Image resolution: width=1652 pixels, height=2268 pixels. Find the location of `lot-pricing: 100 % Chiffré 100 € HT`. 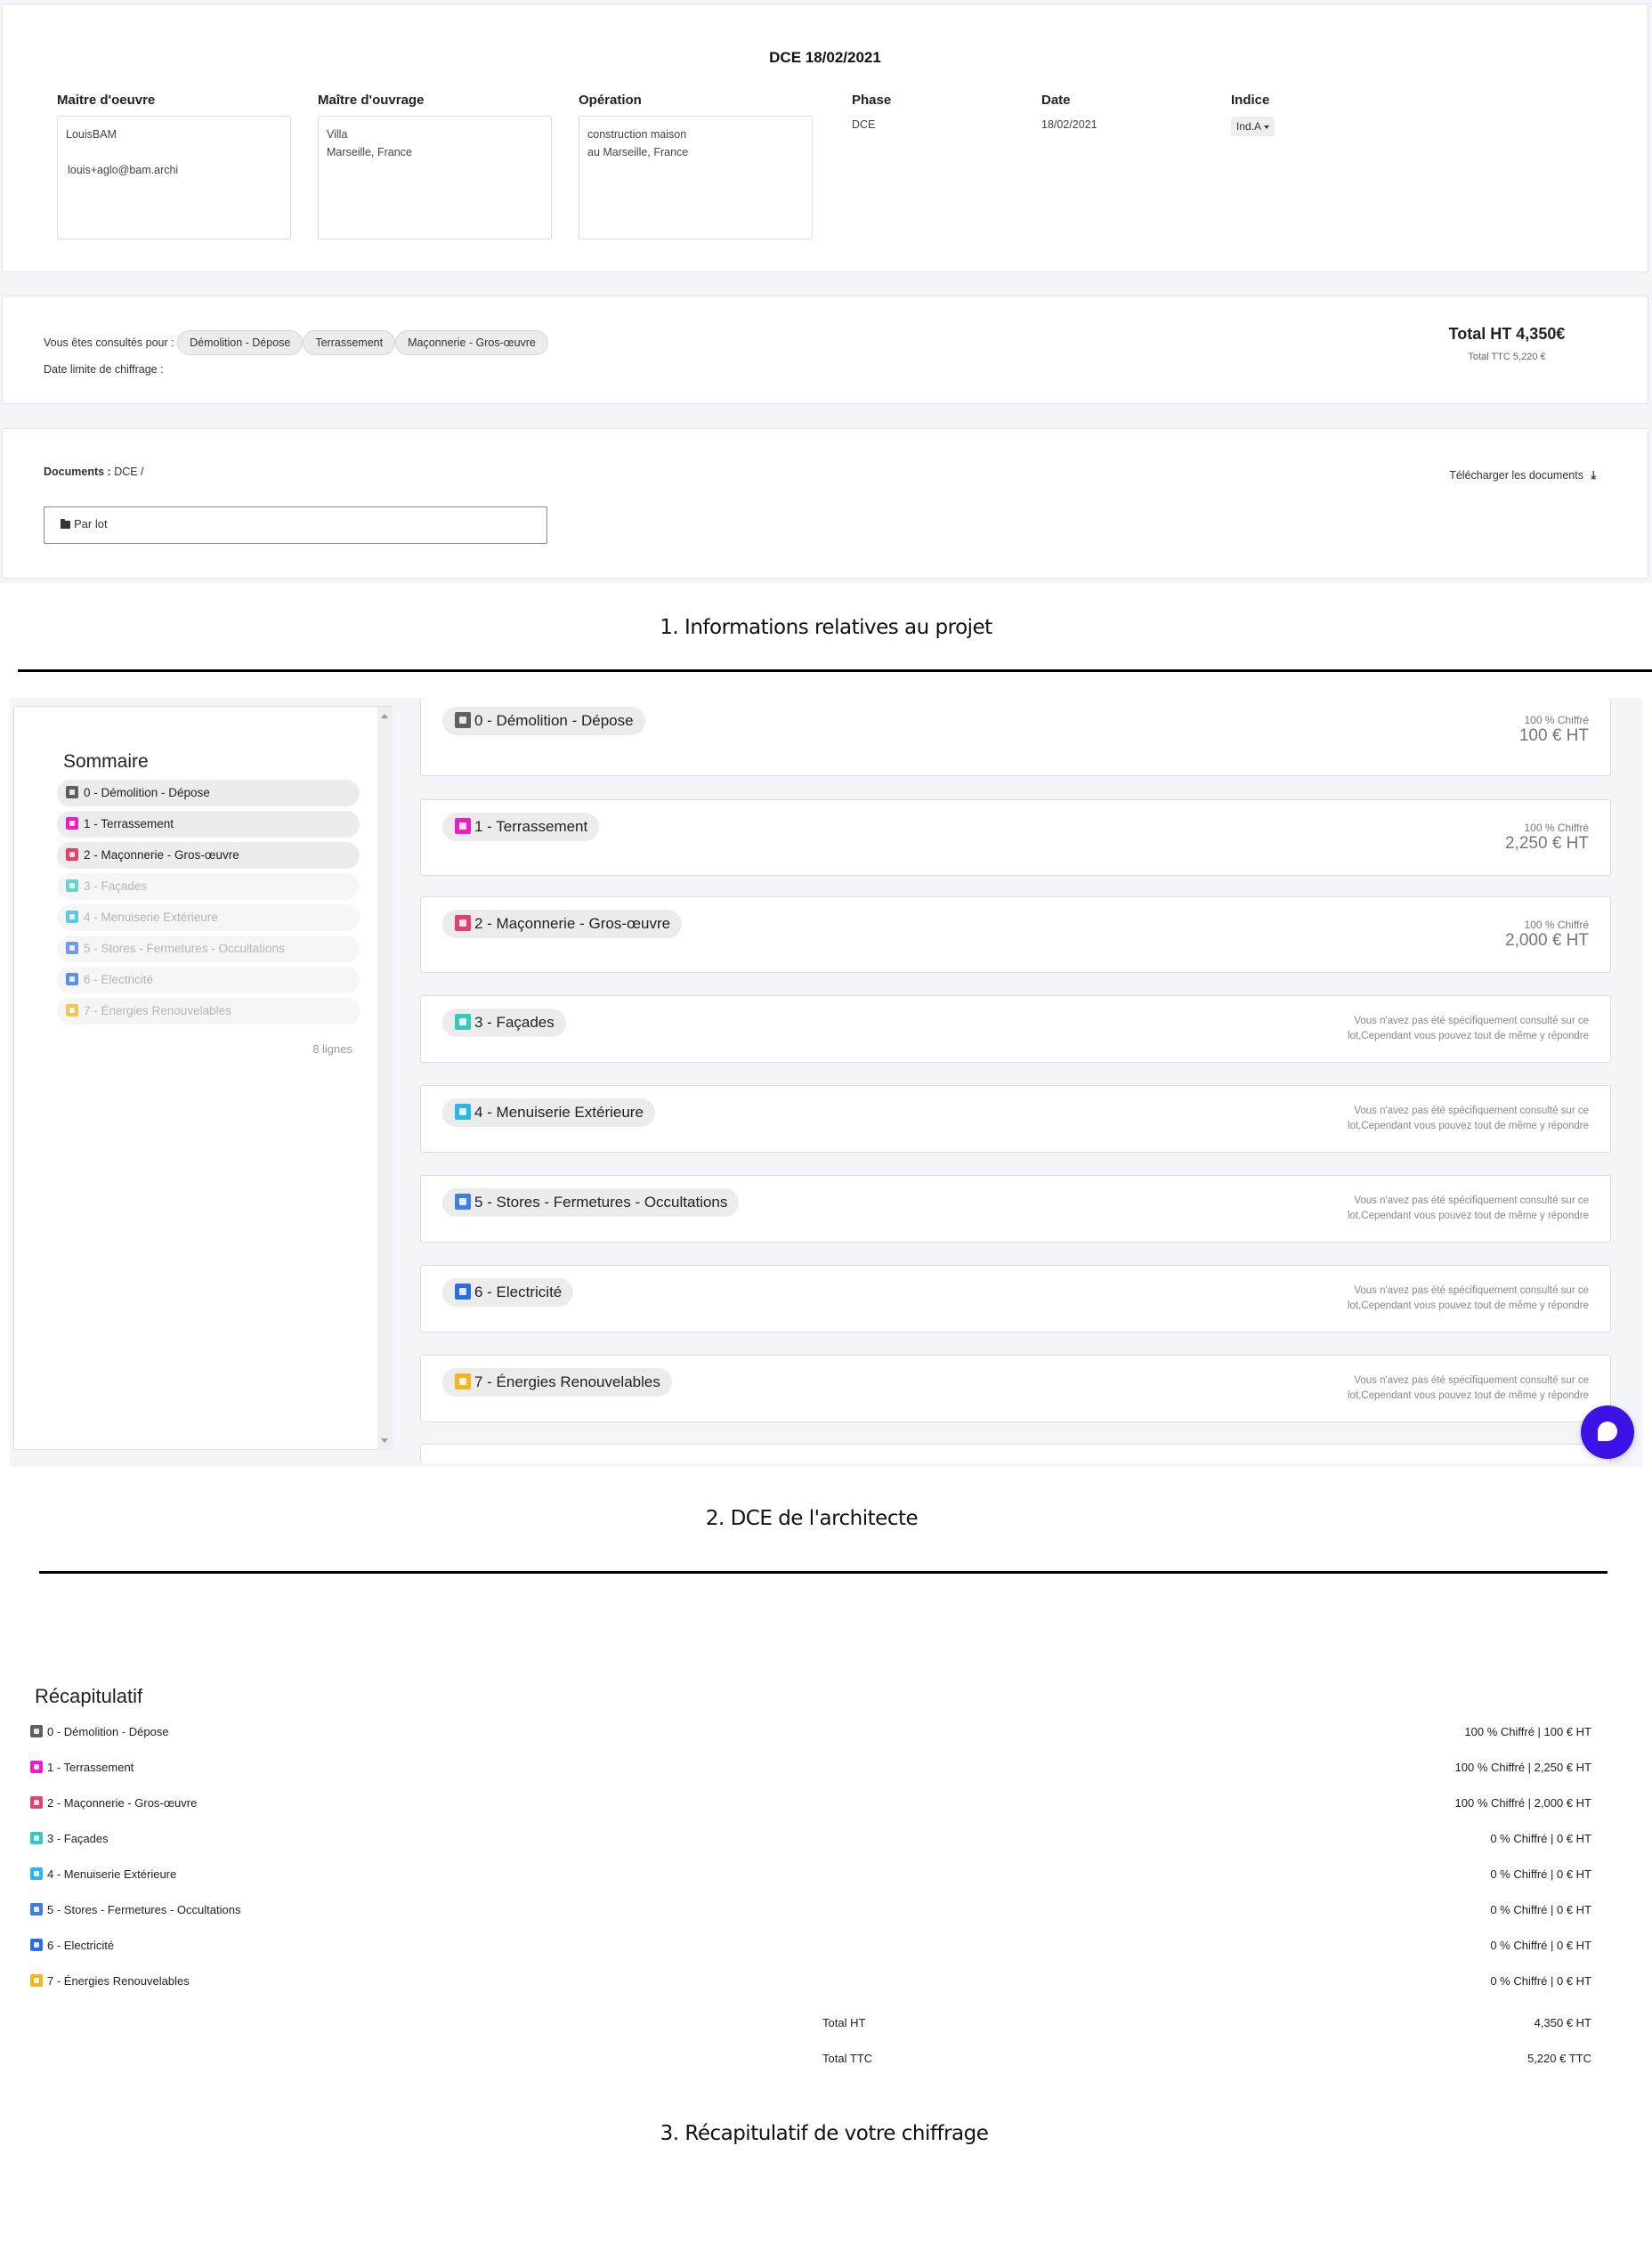

lot-pricing: 100 % Chiffré 100 € HT is located at coordinates (1554, 730).